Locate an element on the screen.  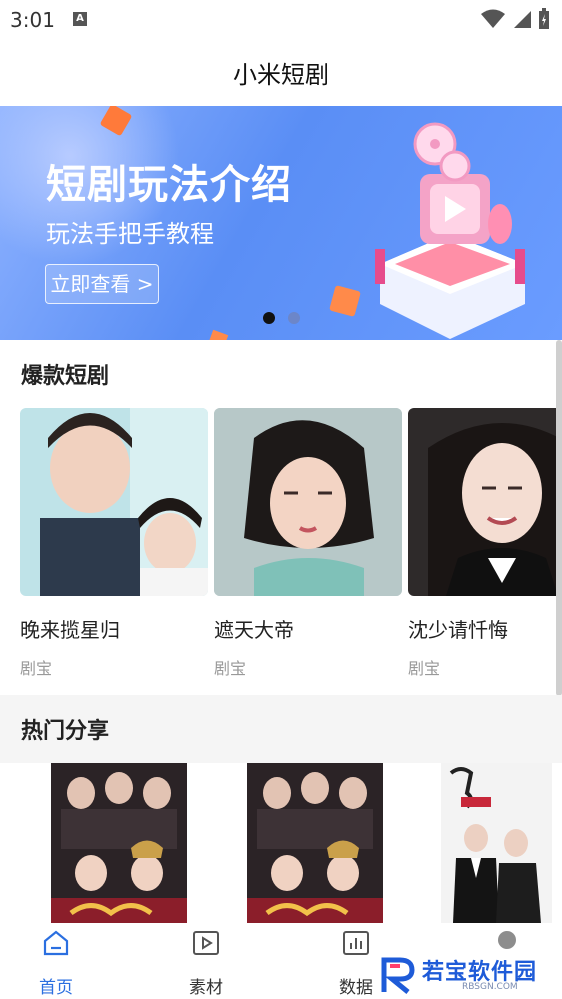
page-title: 小米短剧 is located at coordinates (281, 74).